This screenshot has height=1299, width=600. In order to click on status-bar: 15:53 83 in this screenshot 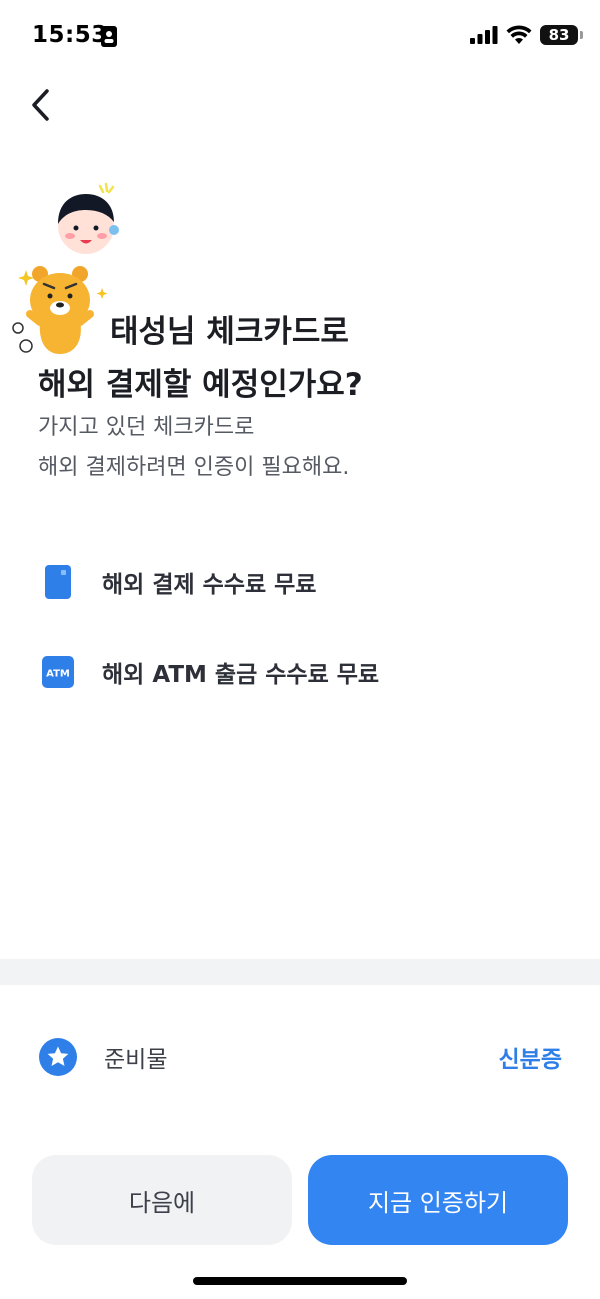, I will do `click(300, 38)`.